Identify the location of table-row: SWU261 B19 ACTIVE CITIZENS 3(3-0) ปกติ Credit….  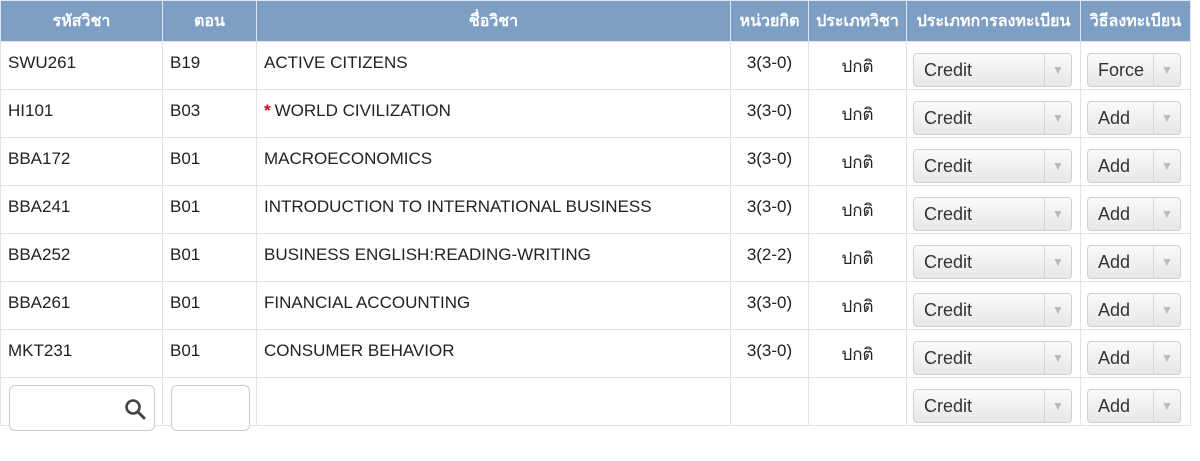
(595, 65).